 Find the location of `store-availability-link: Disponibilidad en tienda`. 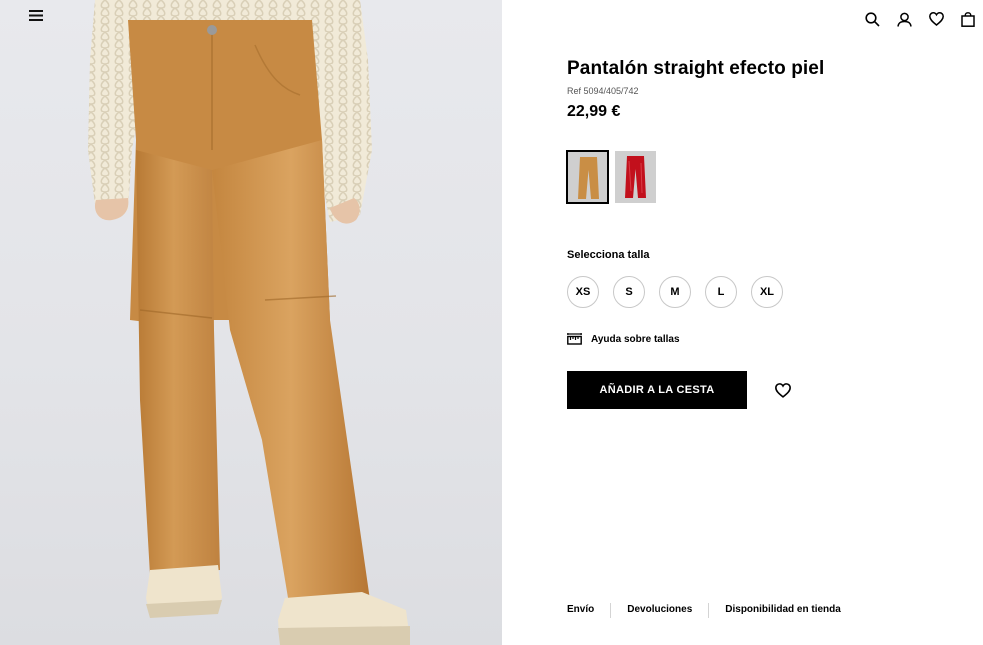

store-availability-link: Disponibilidad en tienda is located at coordinates (783, 610).